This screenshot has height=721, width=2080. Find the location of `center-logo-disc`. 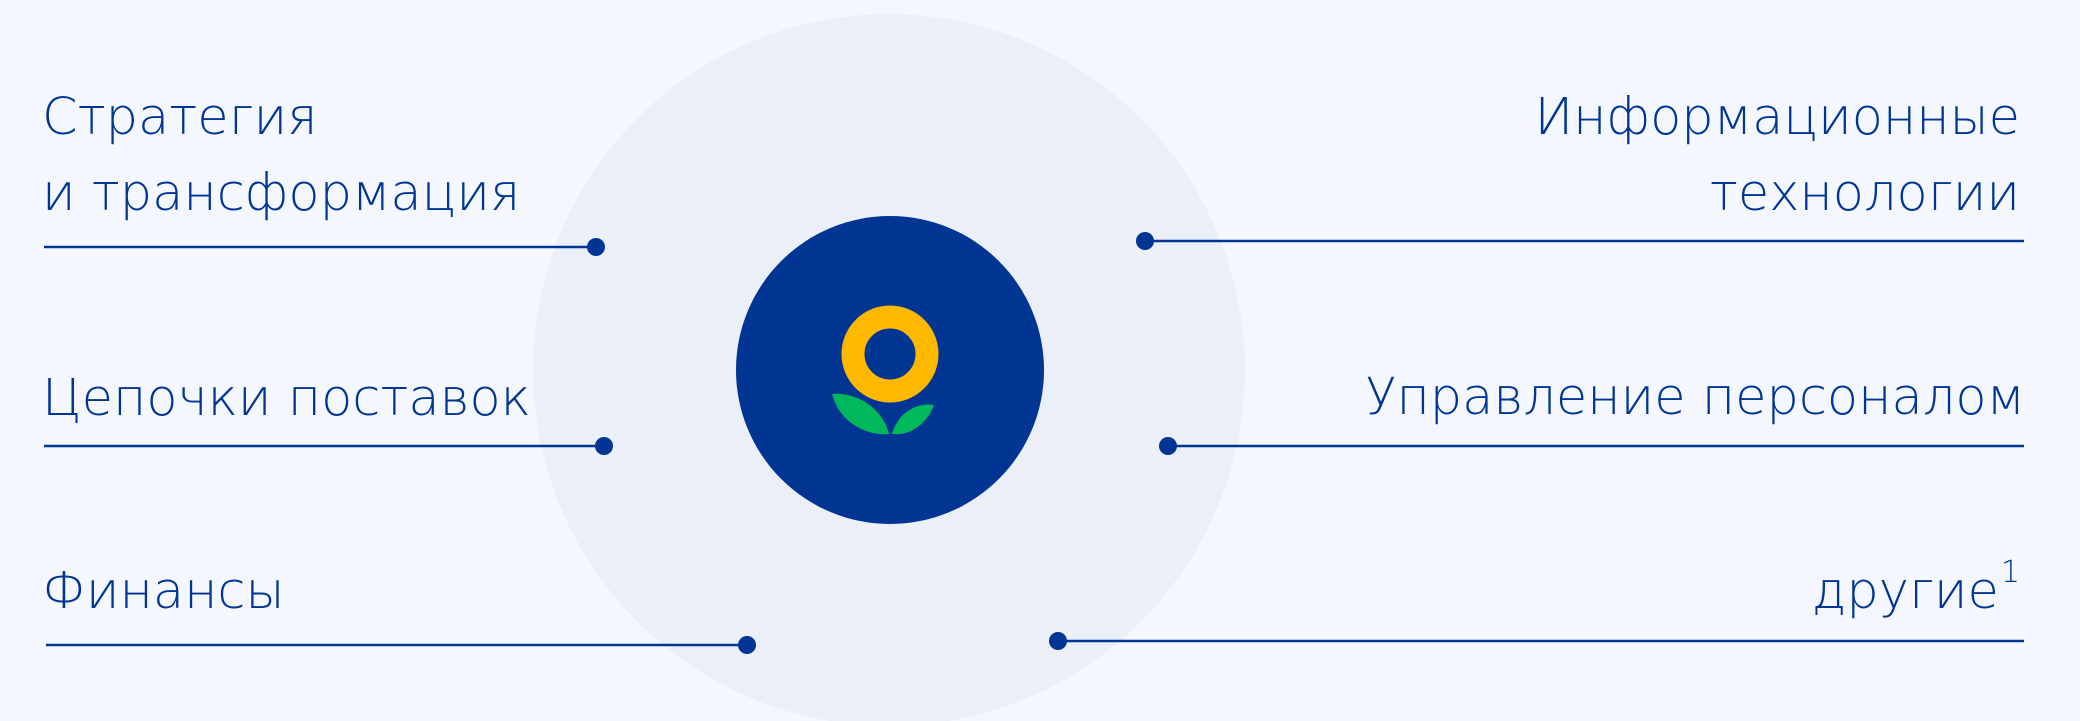

center-logo-disc is located at coordinates (890, 370).